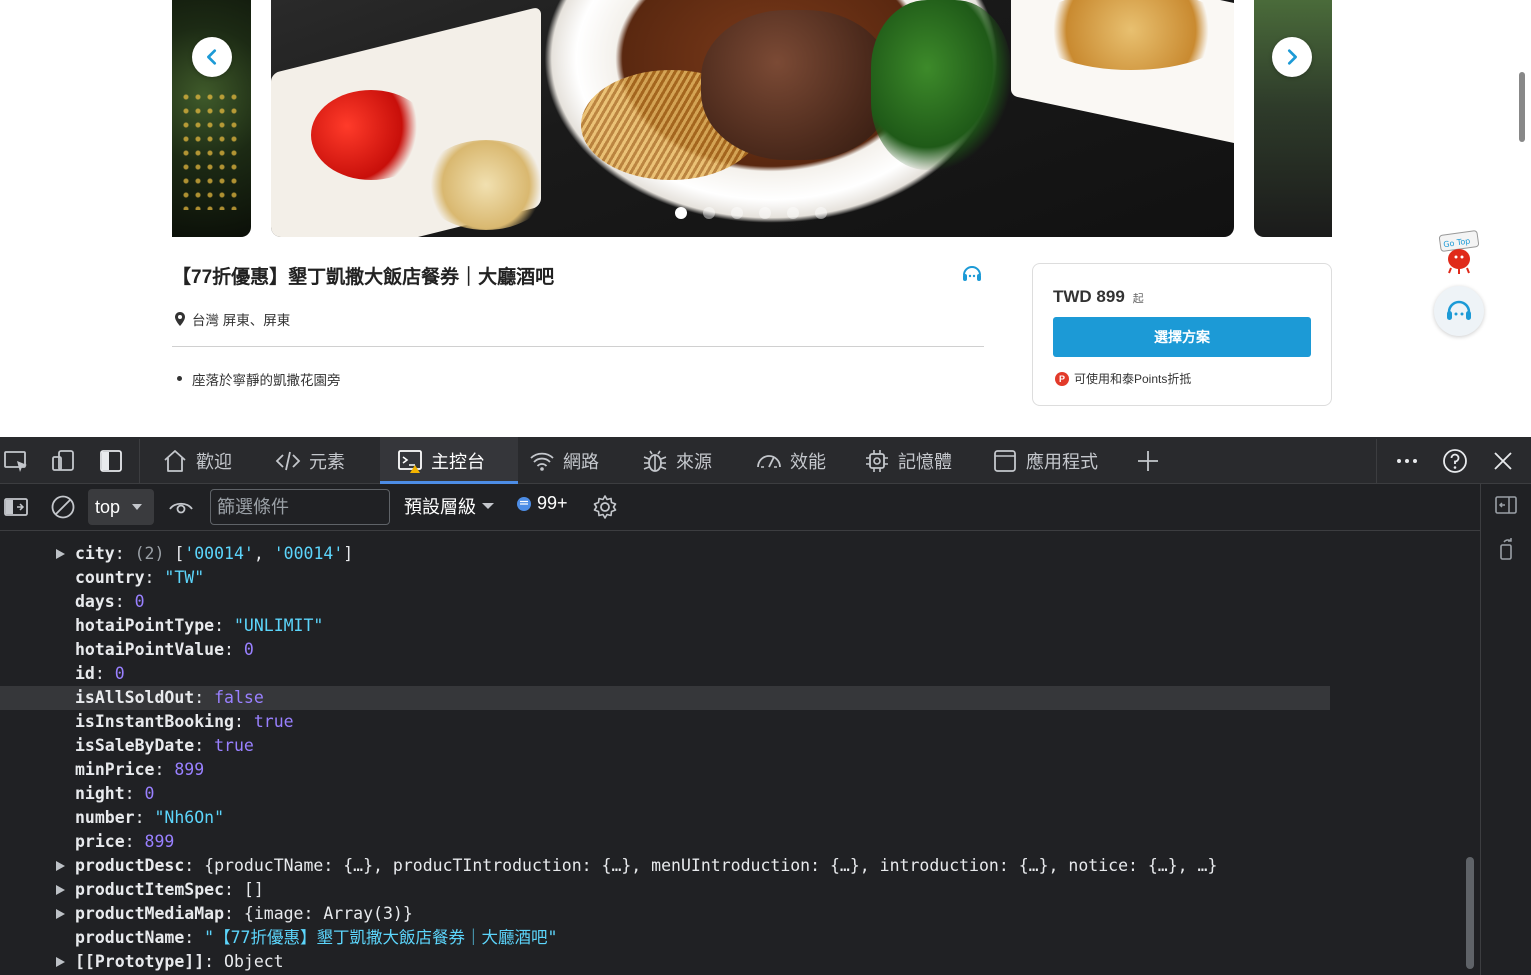 The height and width of the screenshot is (975, 1531). I want to click on sidebar-toggle-icon, so click(16, 507).